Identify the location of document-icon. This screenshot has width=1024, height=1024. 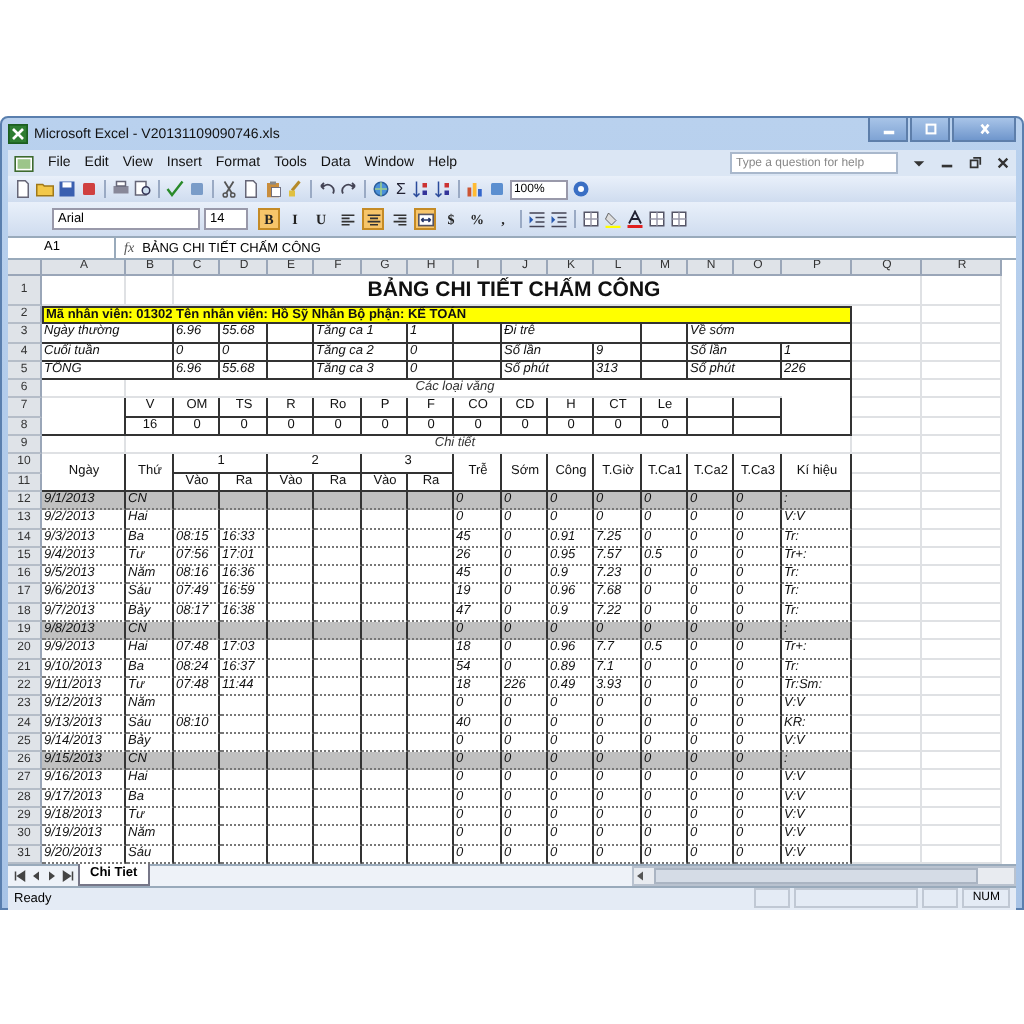
(24, 163).